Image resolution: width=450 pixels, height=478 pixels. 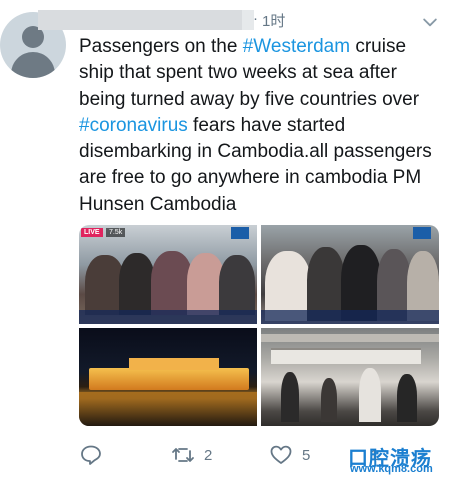 I want to click on reply-button, so click(x=95, y=455).